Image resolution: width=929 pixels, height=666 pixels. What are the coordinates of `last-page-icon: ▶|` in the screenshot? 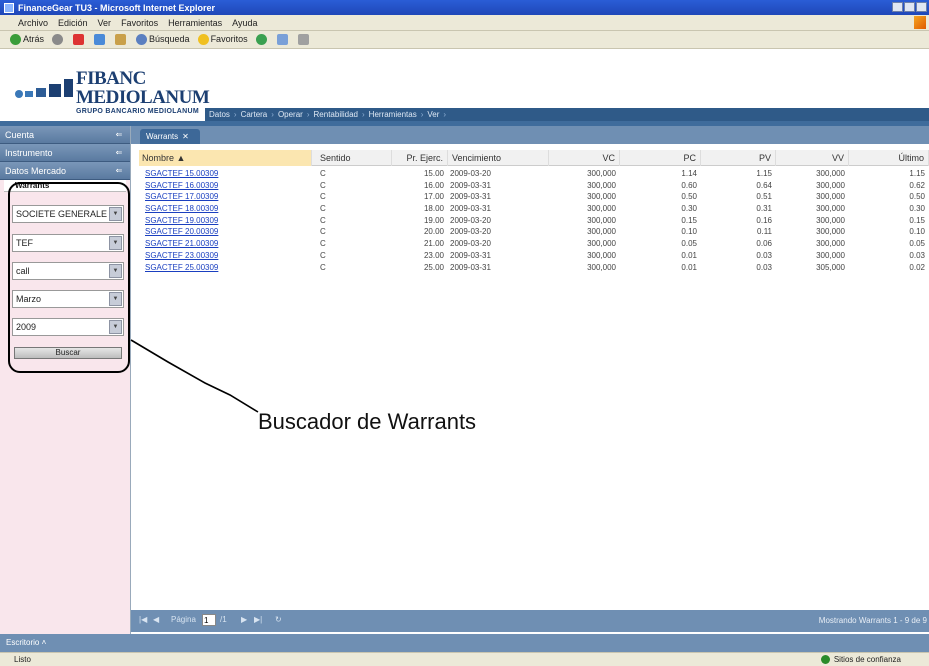 It's located at (258, 619).